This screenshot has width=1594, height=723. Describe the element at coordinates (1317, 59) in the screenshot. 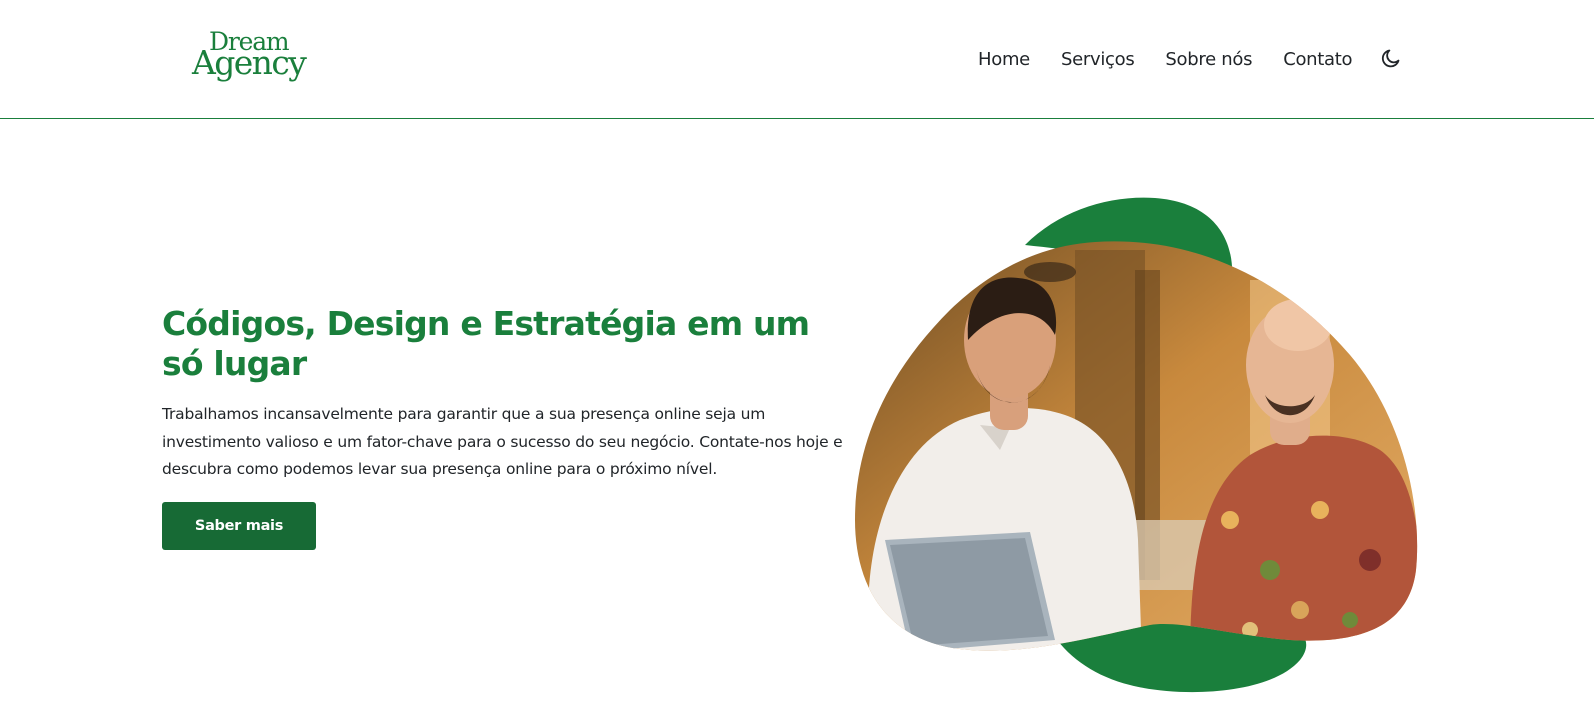

I see `nav-item-contato: Contato` at that location.